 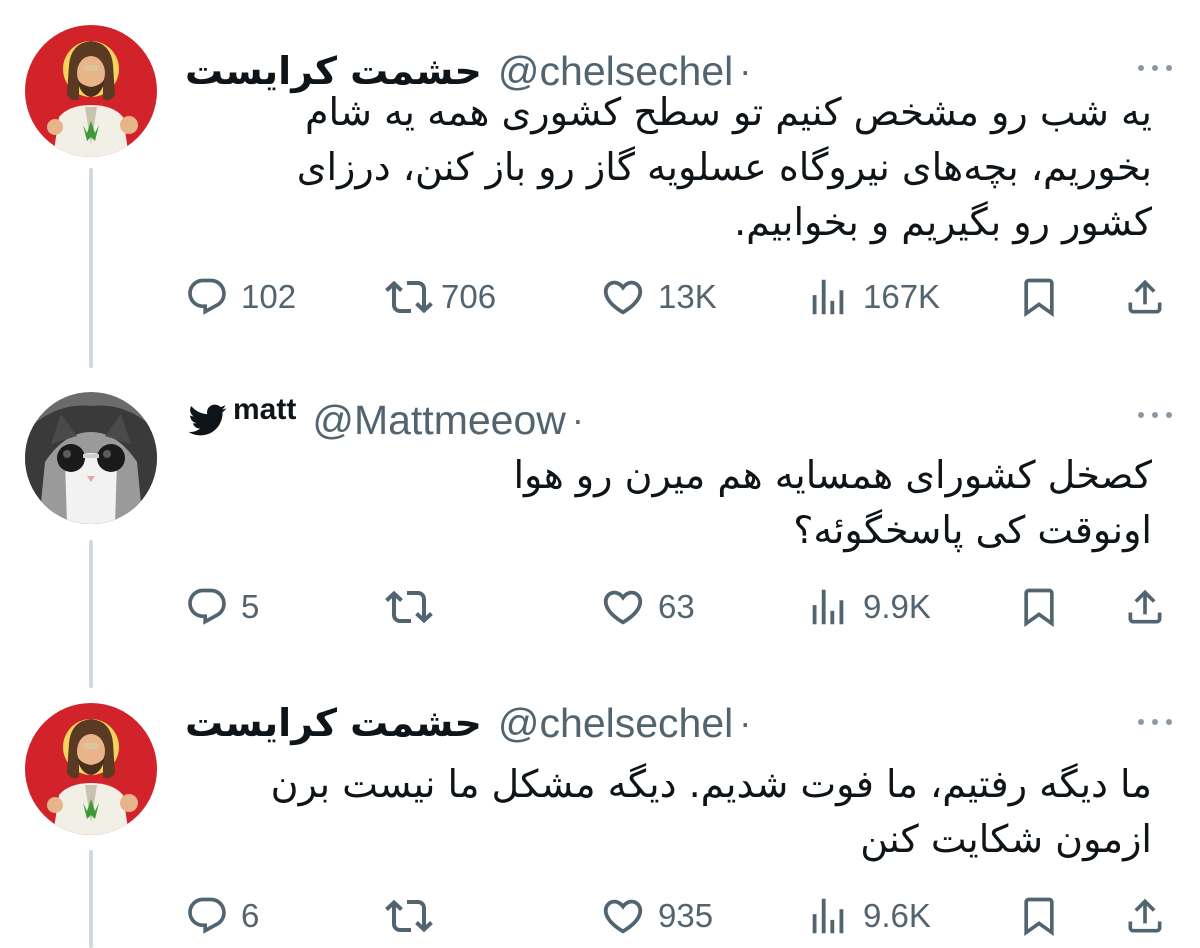 What do you see at coordinates (469, 296) in the screenshot?
I see `repost-count: 706` at bounding box center [469, 296].